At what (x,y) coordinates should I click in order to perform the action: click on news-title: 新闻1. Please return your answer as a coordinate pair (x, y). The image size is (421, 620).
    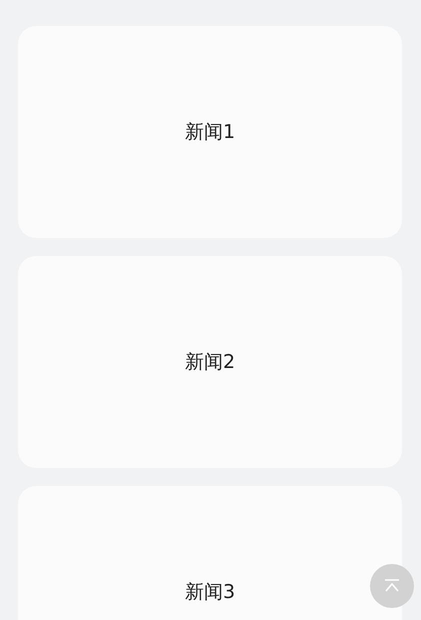
    Looking at the image, I should click on (210, 132).